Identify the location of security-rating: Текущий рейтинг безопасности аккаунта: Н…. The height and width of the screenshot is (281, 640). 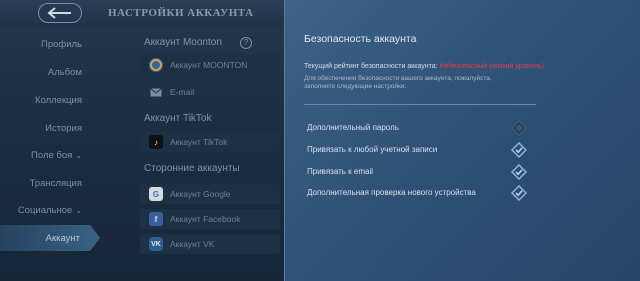
(469, 66).